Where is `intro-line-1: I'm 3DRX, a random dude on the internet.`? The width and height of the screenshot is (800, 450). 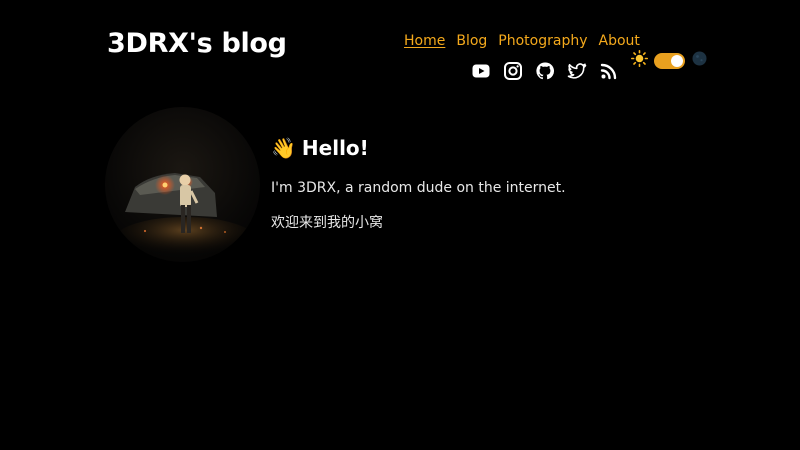 intro-line-1: I'm 3DRX, a random dude on the internet. is located at coordinates (418, 188).